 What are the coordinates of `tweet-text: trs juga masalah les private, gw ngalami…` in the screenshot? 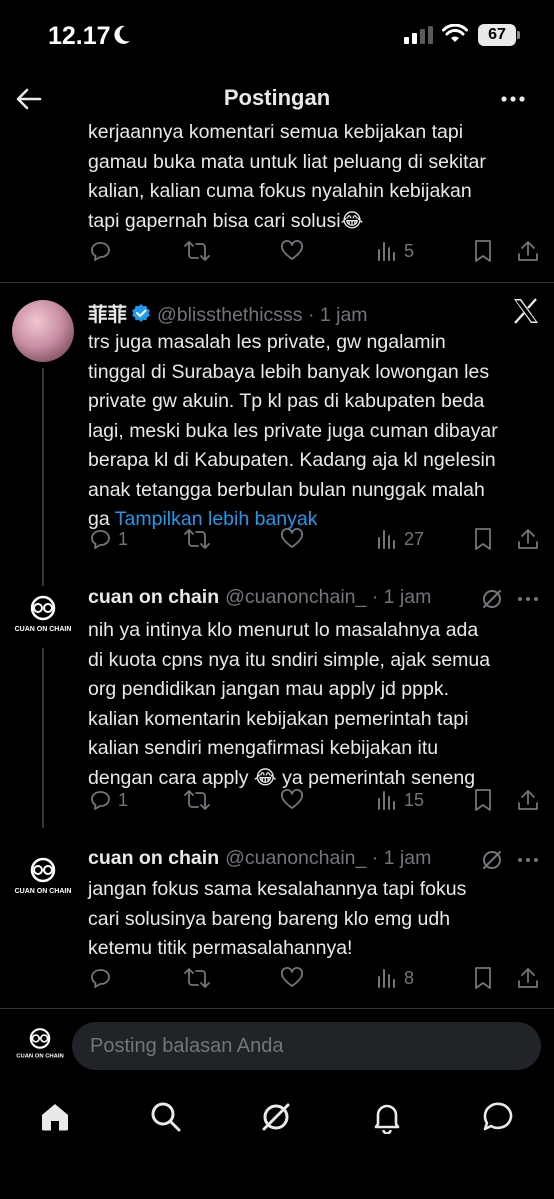 It's located at (318, 431).